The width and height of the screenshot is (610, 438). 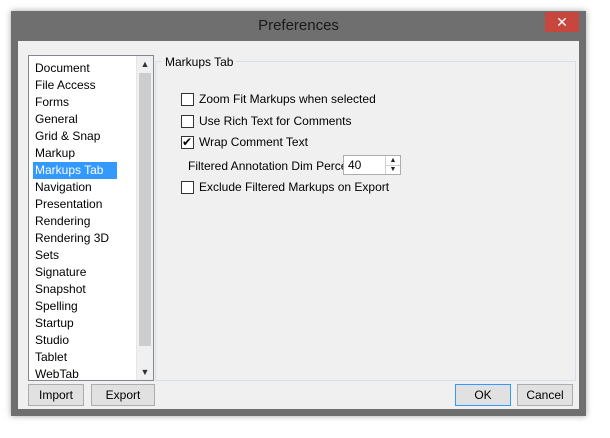 What do you see at coordinates (56, 395) in the screenshot?
I see `import-button: Import` at bounding box center [56, 395].